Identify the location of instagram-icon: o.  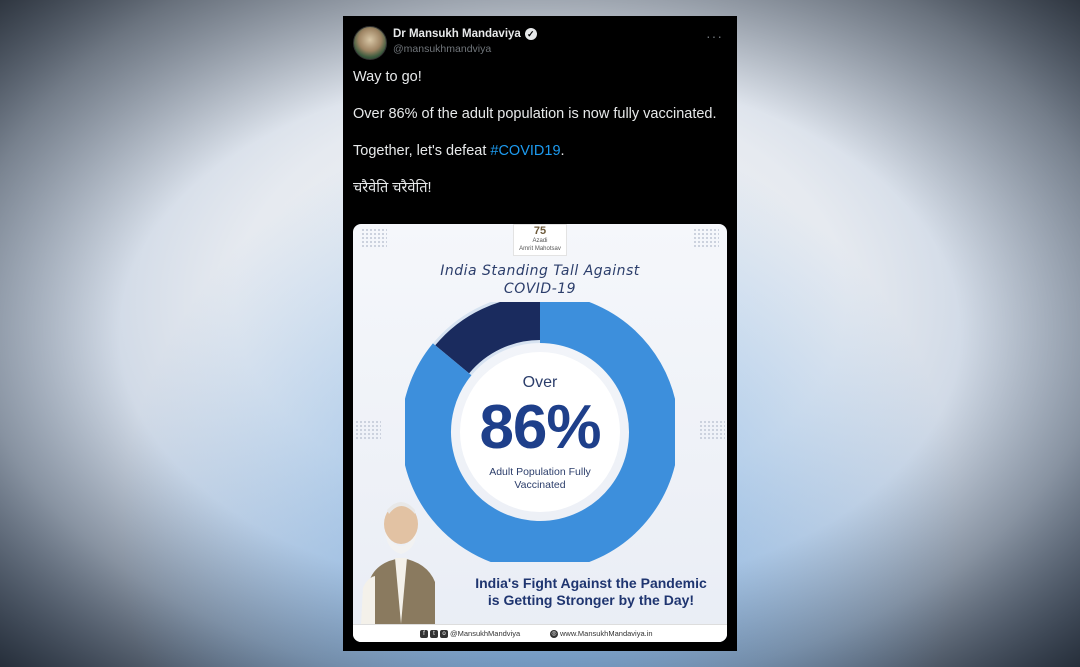
(444, 633).